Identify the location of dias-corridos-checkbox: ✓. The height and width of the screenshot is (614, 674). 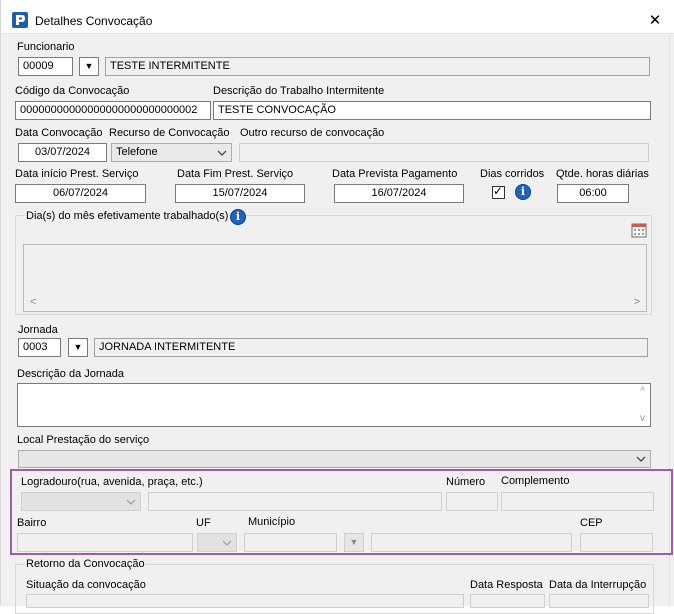
(498, 191).